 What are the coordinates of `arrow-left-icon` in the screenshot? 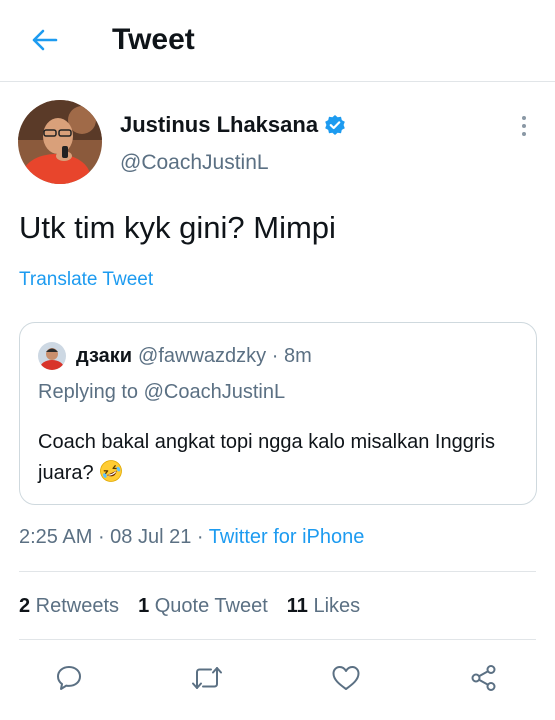 It's located at (45, 40).